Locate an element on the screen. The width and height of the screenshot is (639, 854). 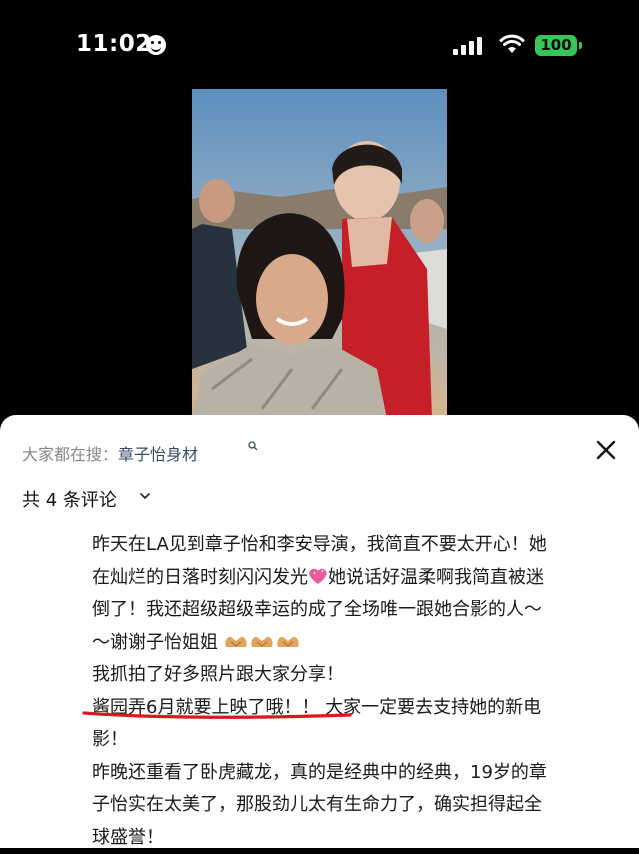
comment-text: ～谢谢子怡姐姐 is located at coordinates (155, 642).